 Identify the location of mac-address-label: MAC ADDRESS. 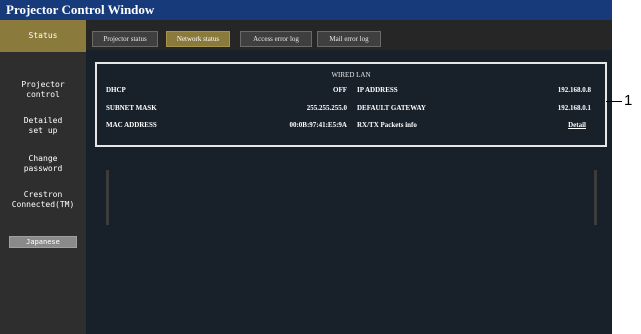
(131, 125).